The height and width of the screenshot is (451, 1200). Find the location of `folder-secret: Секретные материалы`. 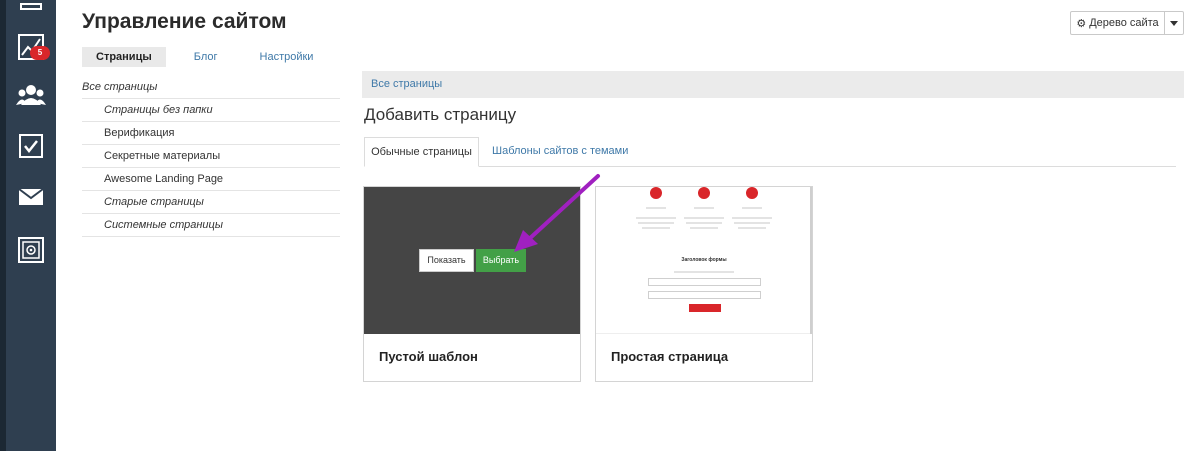

folder-secret: Секретные материалы is located at coordinates (211, 156).